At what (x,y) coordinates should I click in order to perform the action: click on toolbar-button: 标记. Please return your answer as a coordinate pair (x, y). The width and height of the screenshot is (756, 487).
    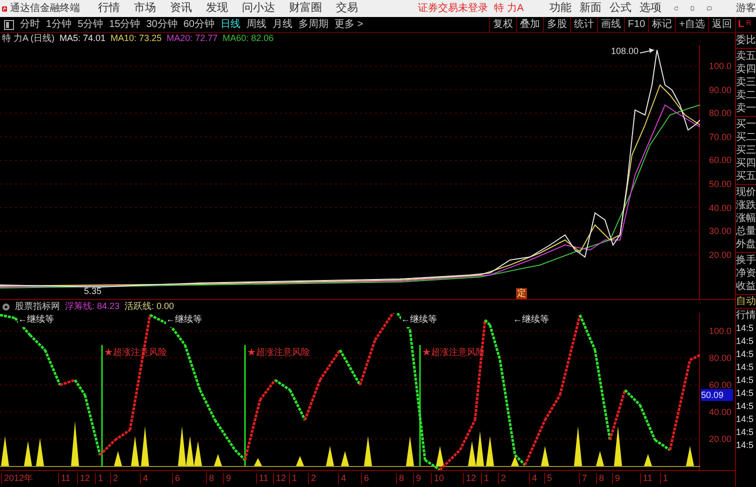
    Looking at the image, I should click on (662, 24).